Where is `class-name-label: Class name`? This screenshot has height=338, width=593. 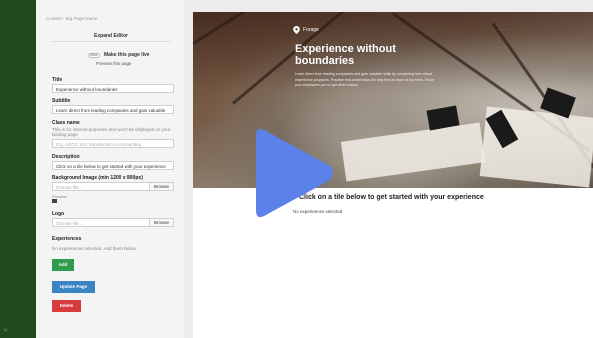
class-name-label: Class name is located at coordinates (66, 123).